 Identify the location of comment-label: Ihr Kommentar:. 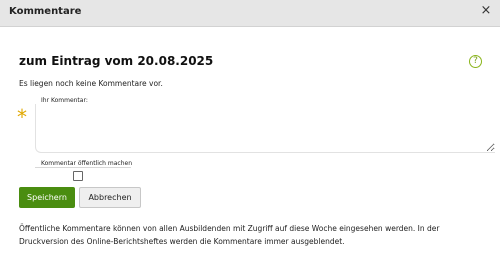
(64, 100).